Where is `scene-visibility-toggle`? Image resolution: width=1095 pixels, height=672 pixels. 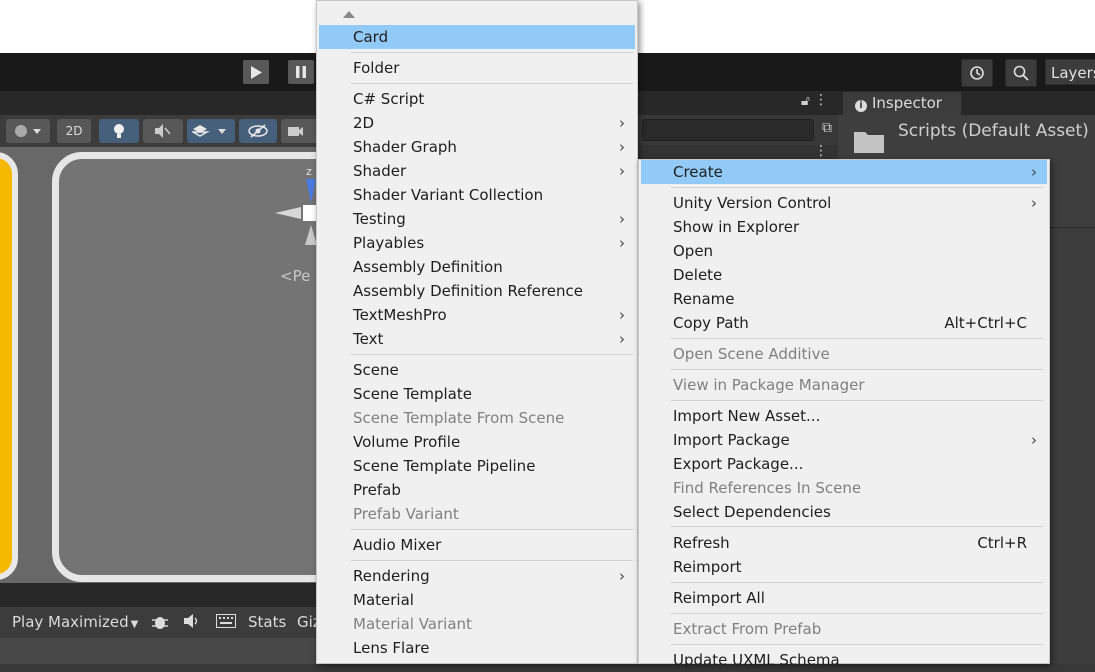 scene-visibility-toggle is located at coordinates (258, 131).